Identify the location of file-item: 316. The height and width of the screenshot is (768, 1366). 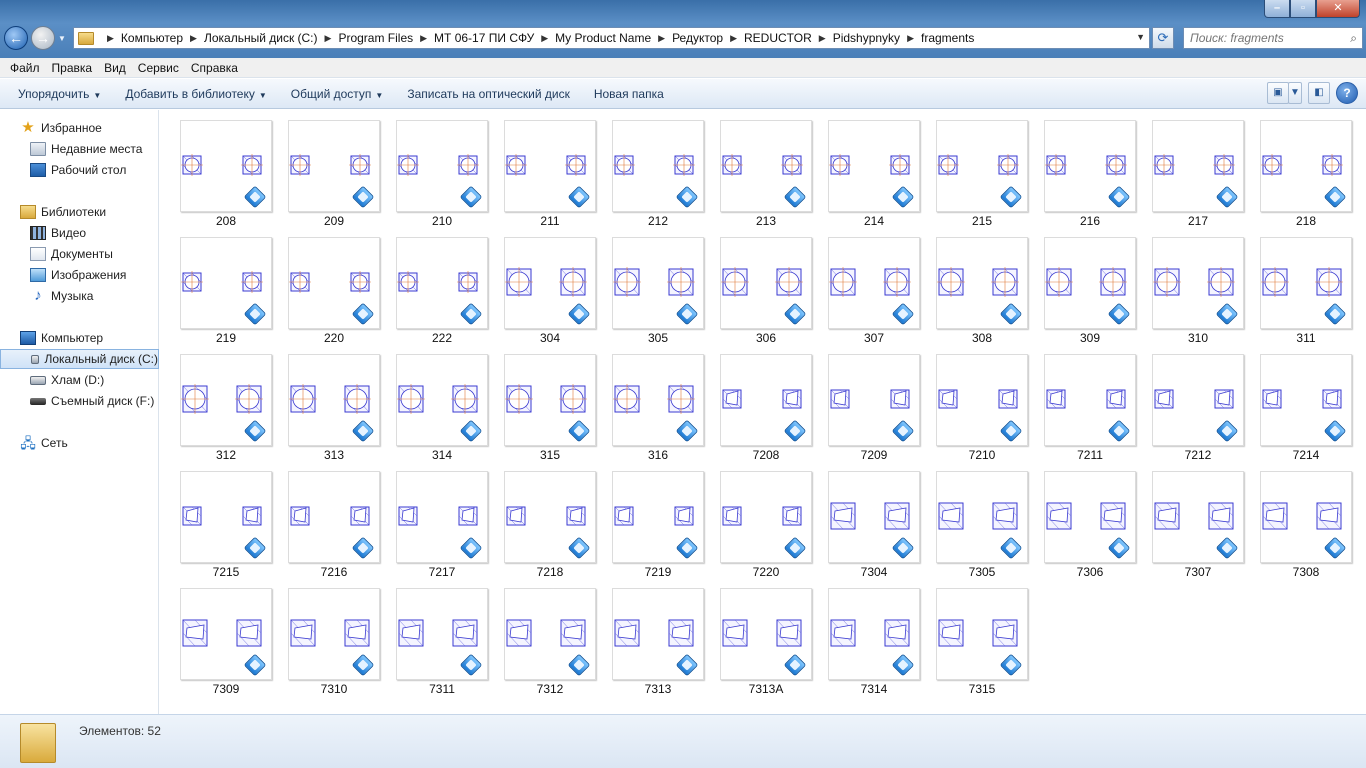
(658, 404).